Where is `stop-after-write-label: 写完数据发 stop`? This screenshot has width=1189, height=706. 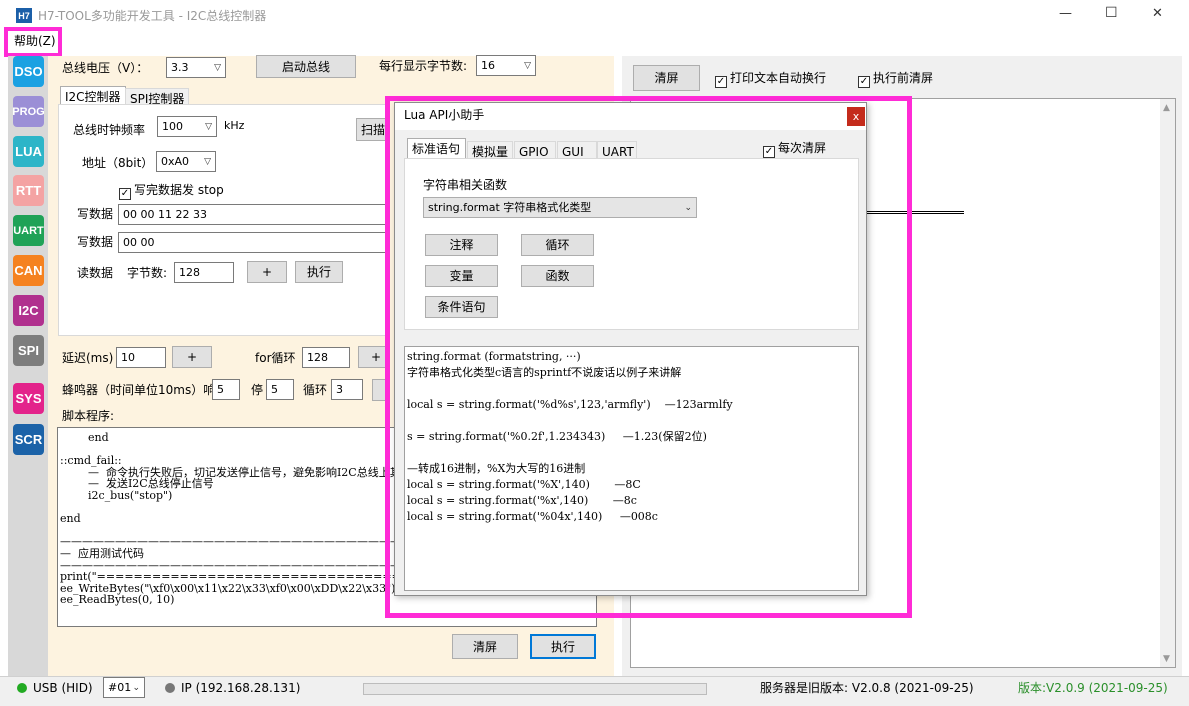
stop-after-write-label: 写完数据发 stop is located at coordinates (179, 190).